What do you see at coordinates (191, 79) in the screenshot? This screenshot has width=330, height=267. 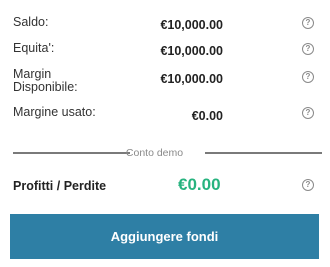 I see `available-margin-value: €10,000.00` at bounding box center [191, 79].